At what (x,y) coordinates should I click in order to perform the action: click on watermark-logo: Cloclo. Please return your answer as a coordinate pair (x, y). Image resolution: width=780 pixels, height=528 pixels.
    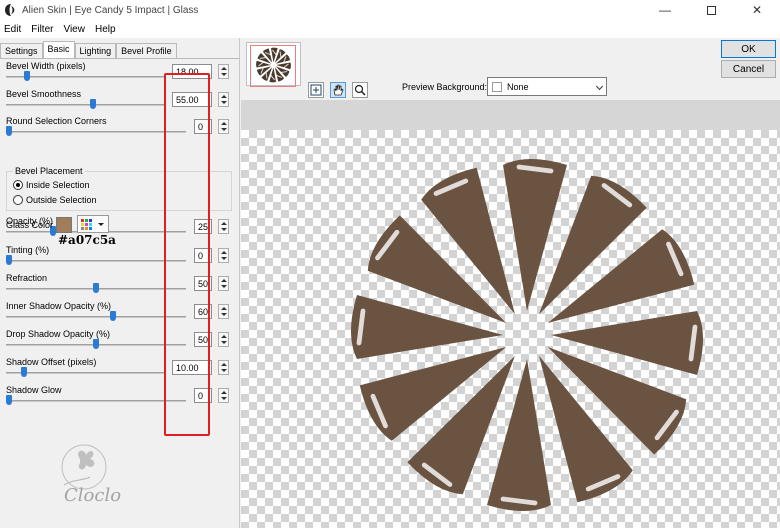
    Looking at the image, I should click on (91, 475).